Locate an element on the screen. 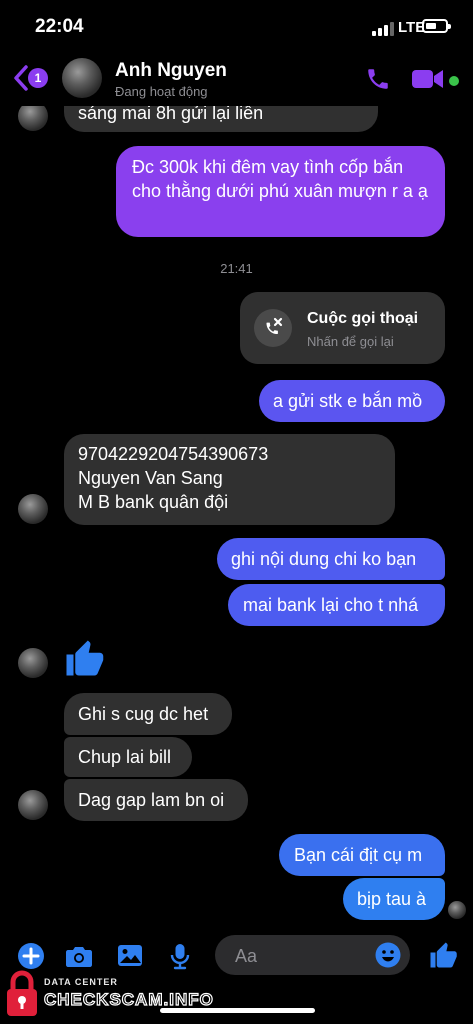 The width and height of the screenshot is (473, 1024). message-text: Dag gap lam bn oi is located at coordinates (151, 800).